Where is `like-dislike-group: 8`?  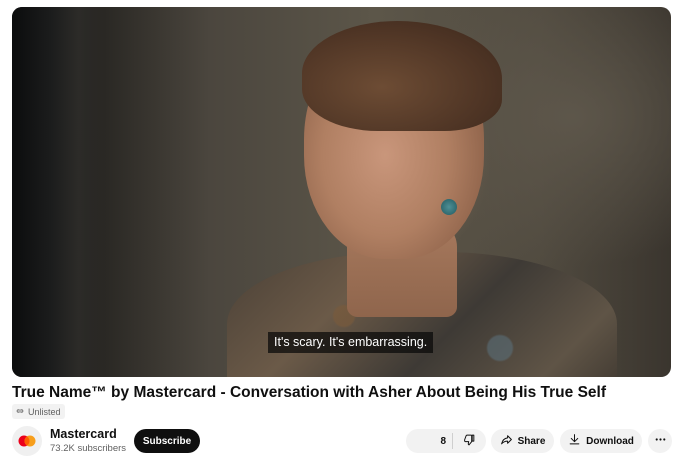 like-dislike-group: 8 is located at coordinates (446, 441).